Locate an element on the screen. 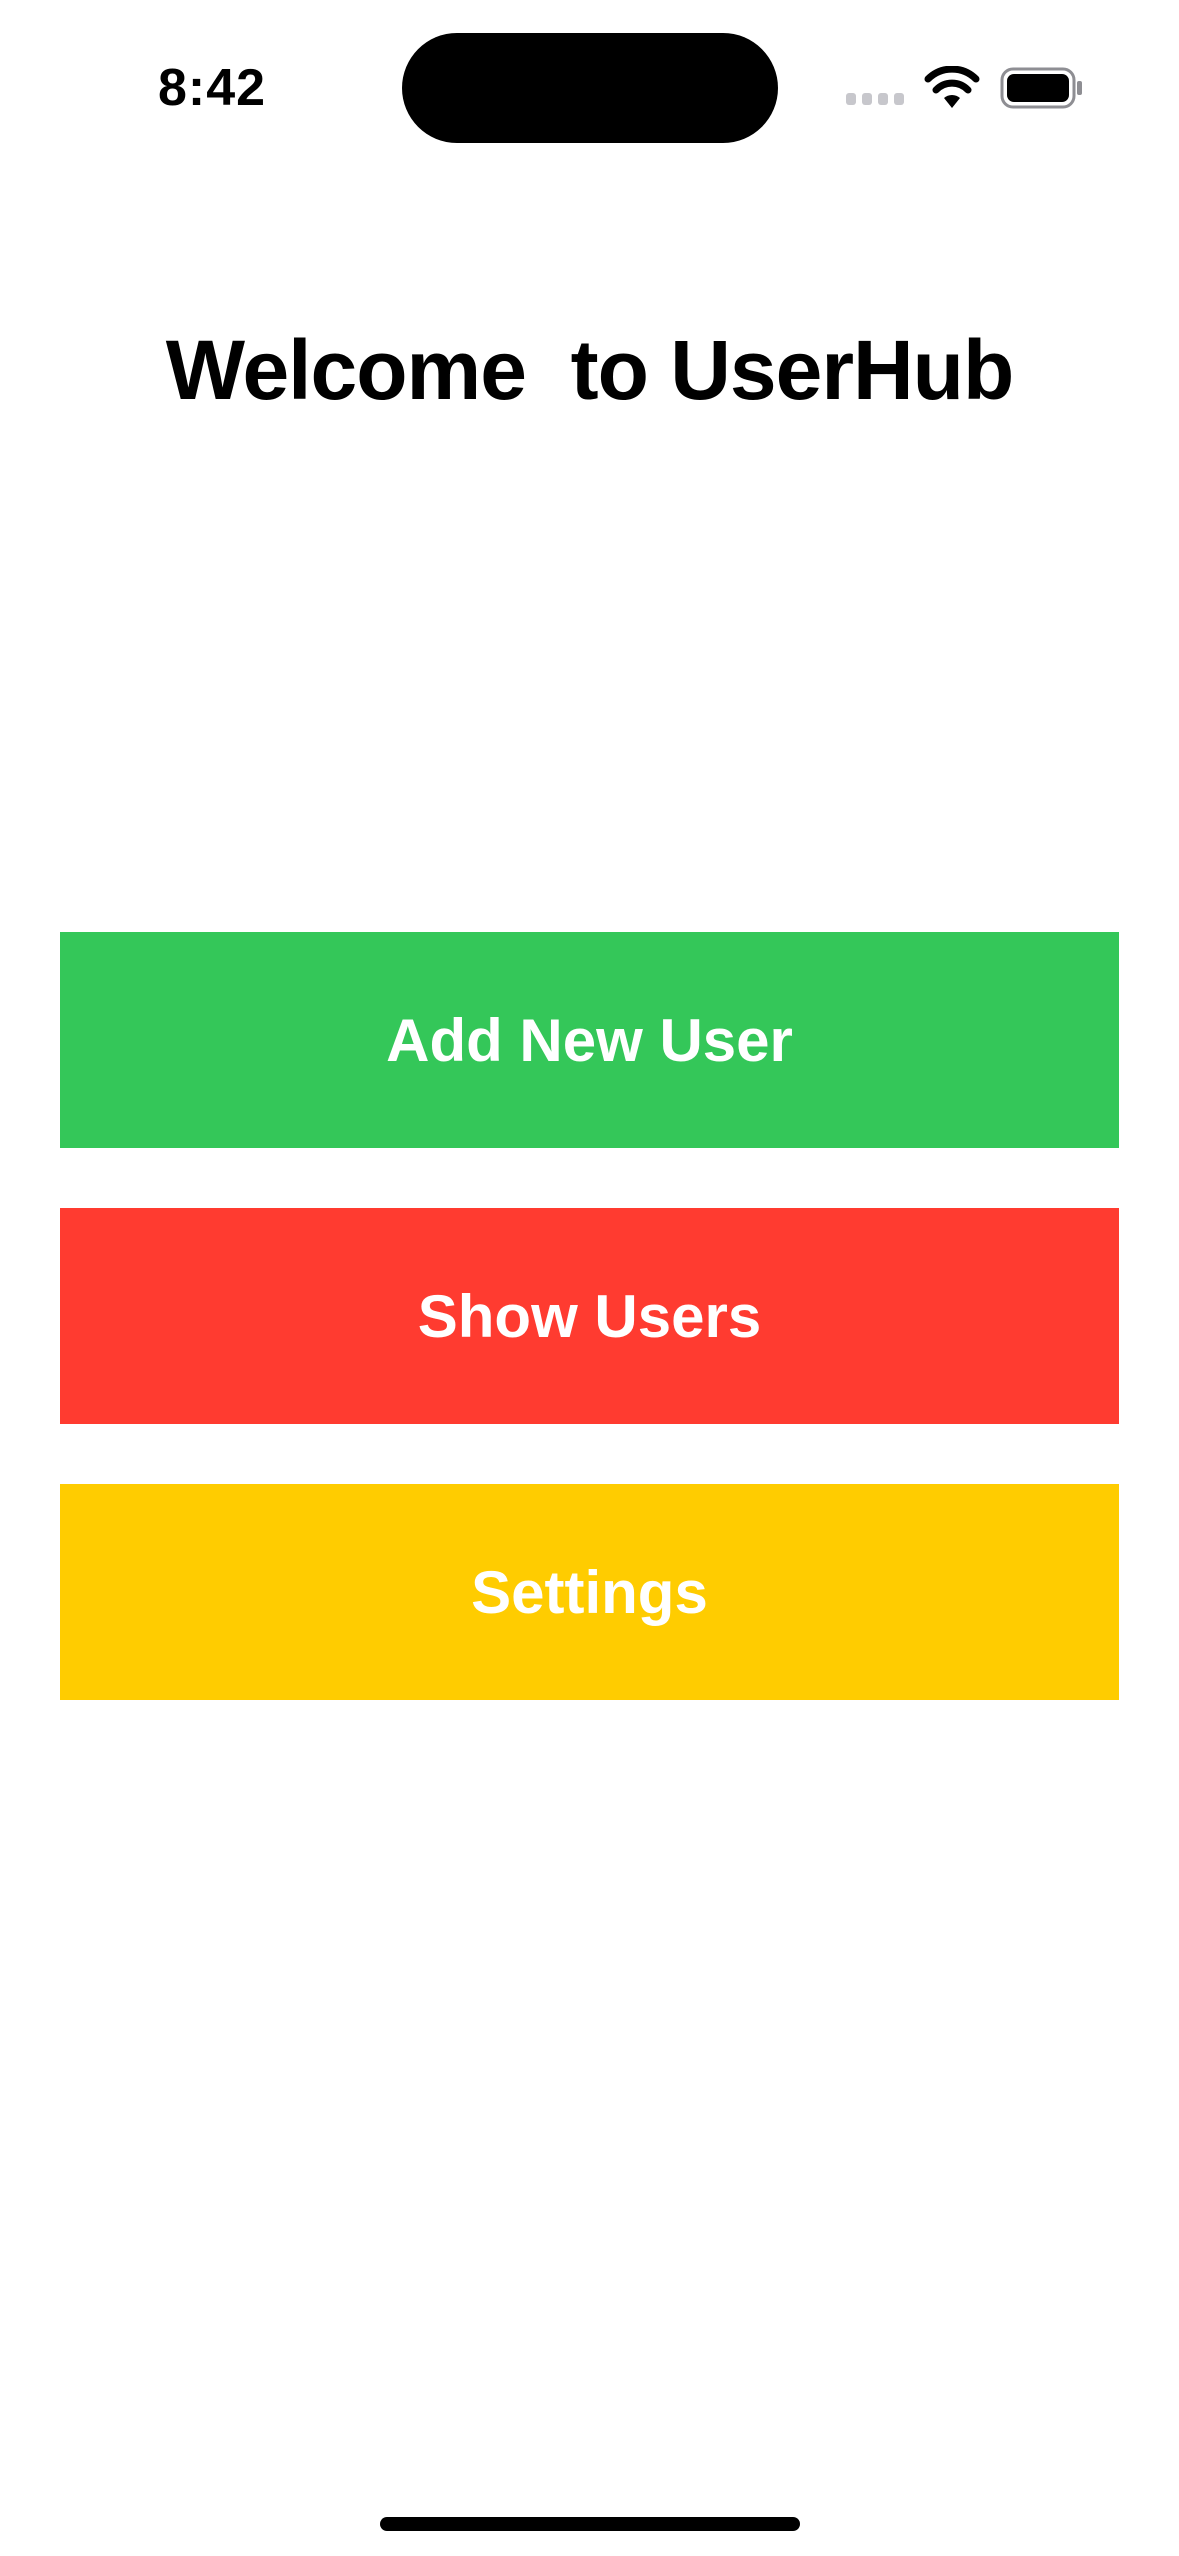 The width and height of the screenshot is (1179, 2556). add-new-user-button: Add New User is located at coordinates (589, 1040).